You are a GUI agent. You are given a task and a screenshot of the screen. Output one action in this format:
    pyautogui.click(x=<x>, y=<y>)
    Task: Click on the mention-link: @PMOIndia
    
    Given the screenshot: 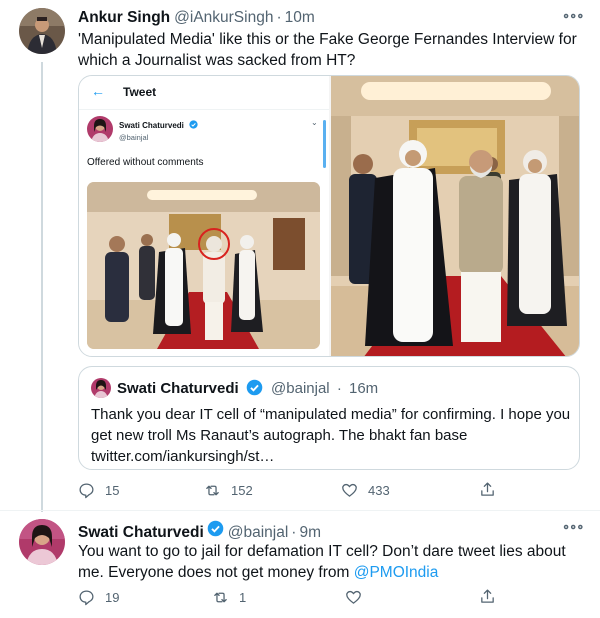 What is the action you would take?
    pyautogui.click(x=396, y=572)
    